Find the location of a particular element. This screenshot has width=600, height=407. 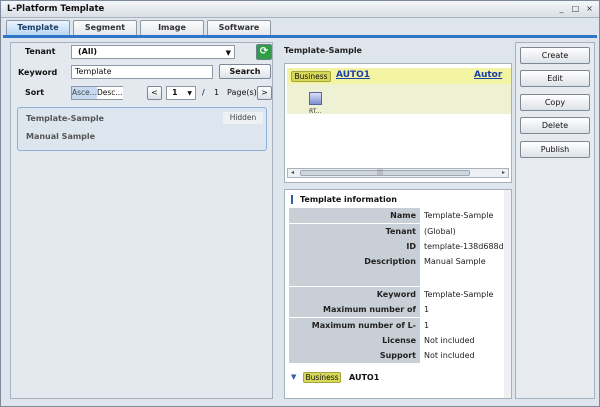

info-key: Tenant is located at coordinates (354, 231).